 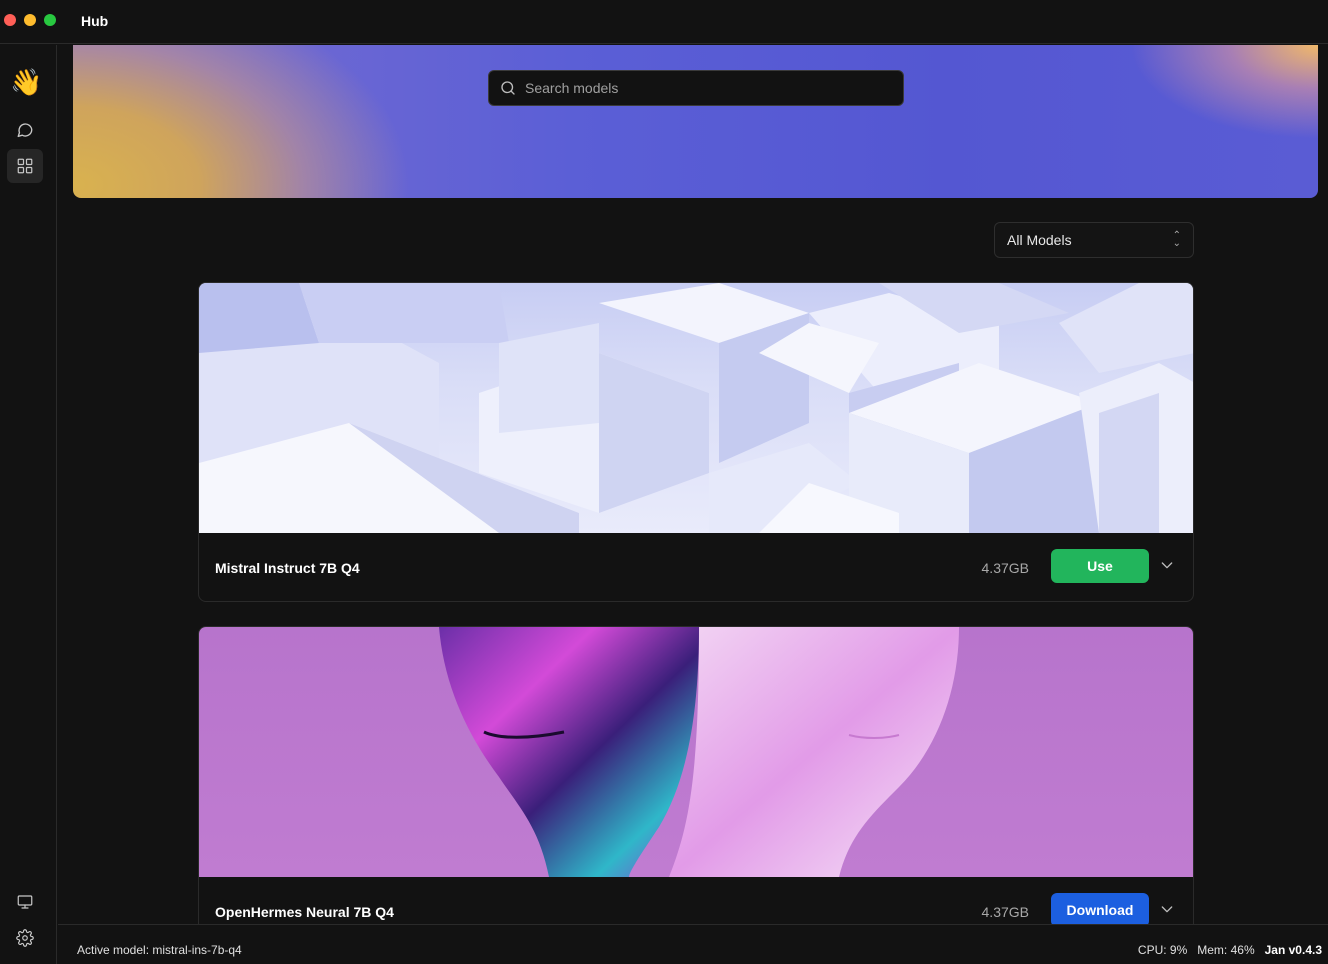 I want to click on app-title: Hub, so click(x=95, y=21).